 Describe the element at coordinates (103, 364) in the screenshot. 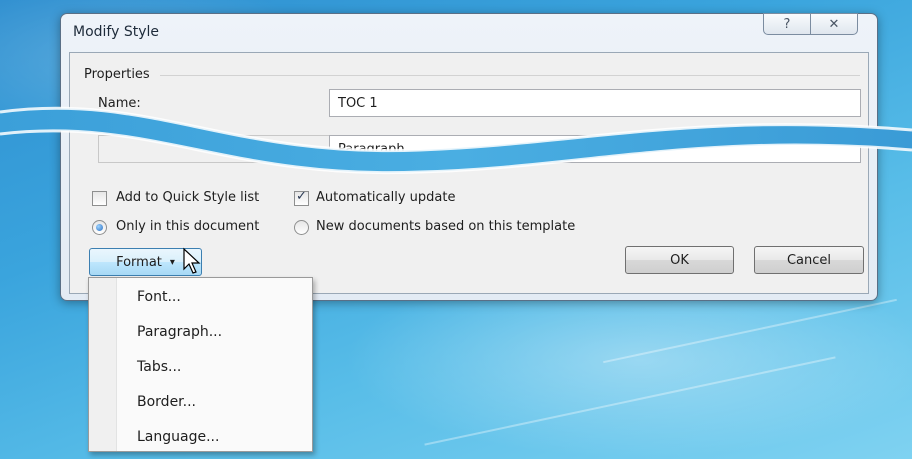

I see `menu-icon-gutter` at that location.